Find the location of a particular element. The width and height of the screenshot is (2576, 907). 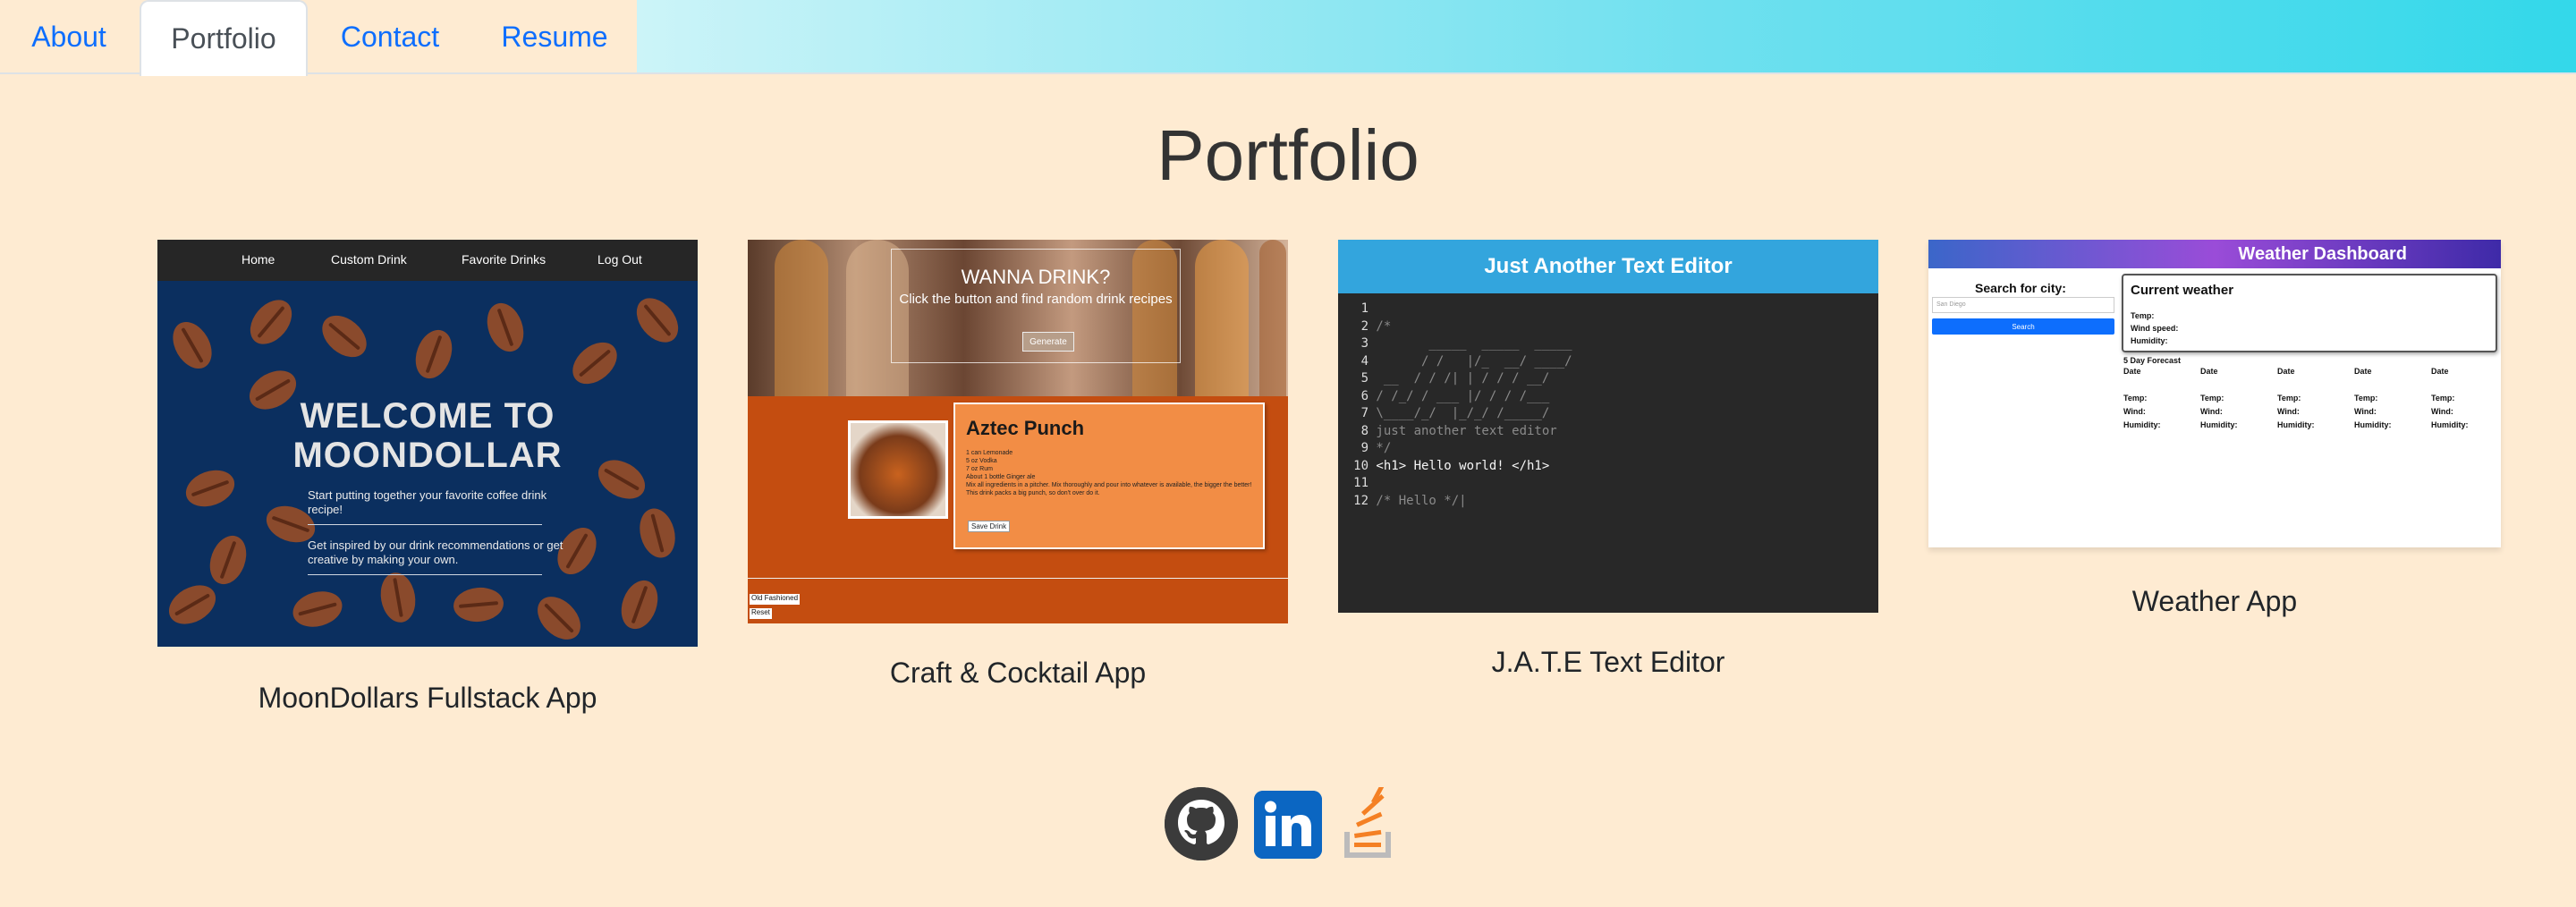

tab-contact: Contact is located at coordinates (390, 37).